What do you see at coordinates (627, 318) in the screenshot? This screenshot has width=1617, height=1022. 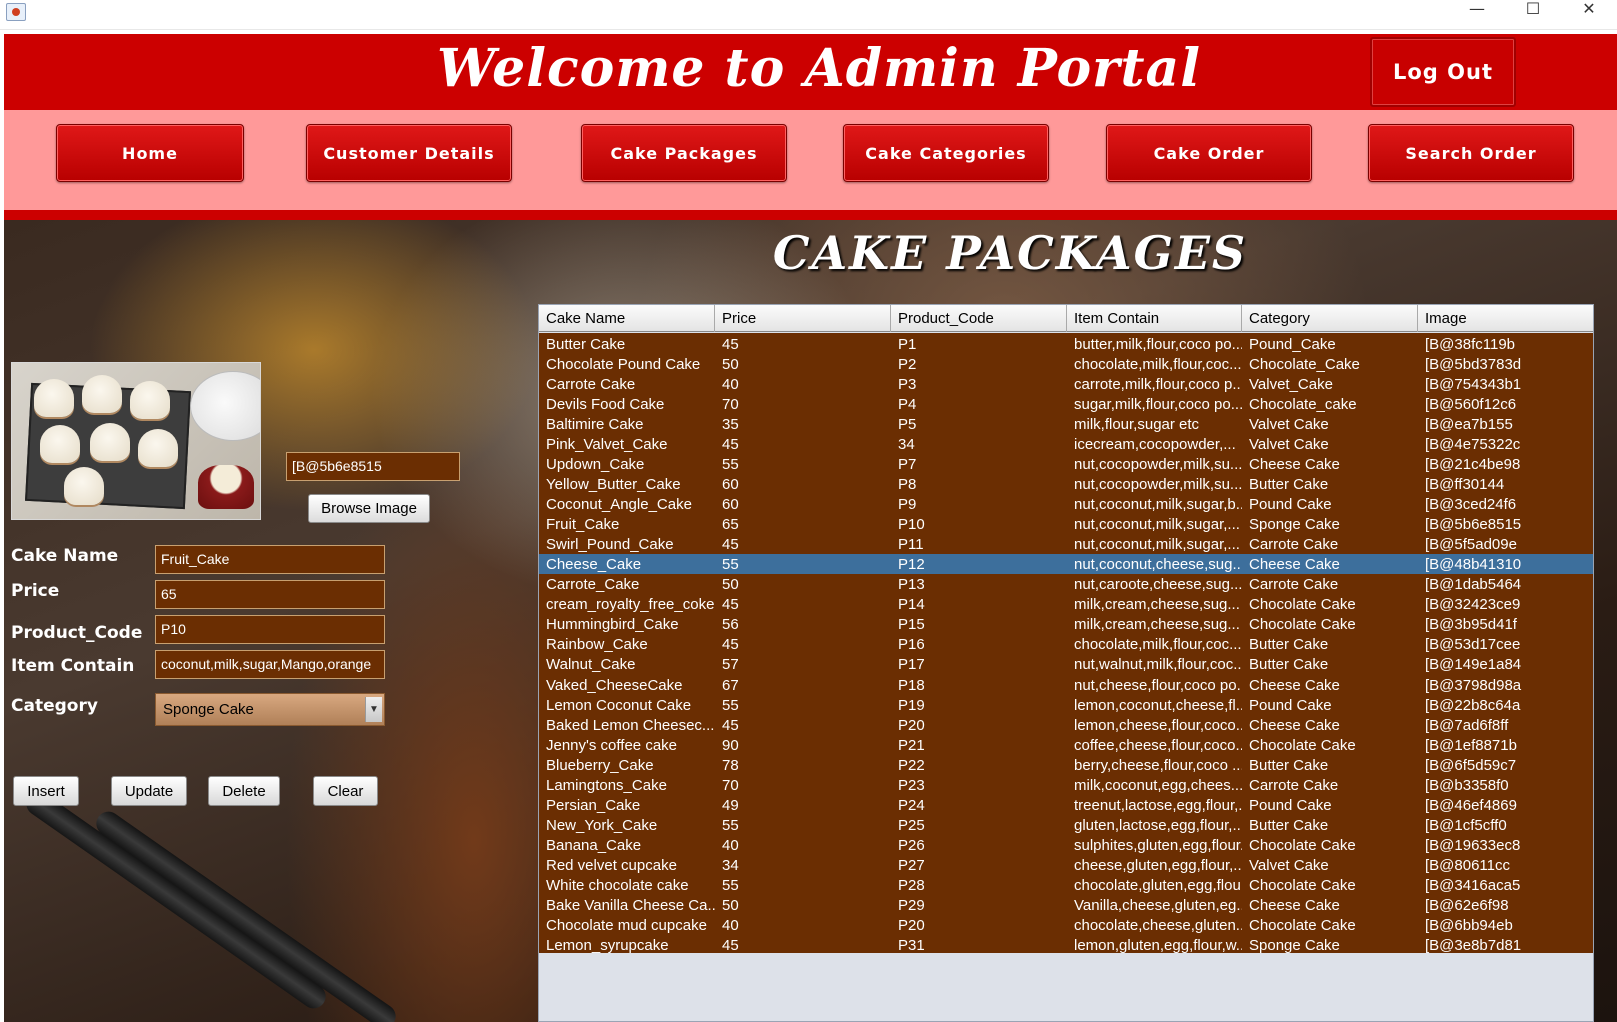 I see `column-header: Cake Name` at bounding box center [627, 318].